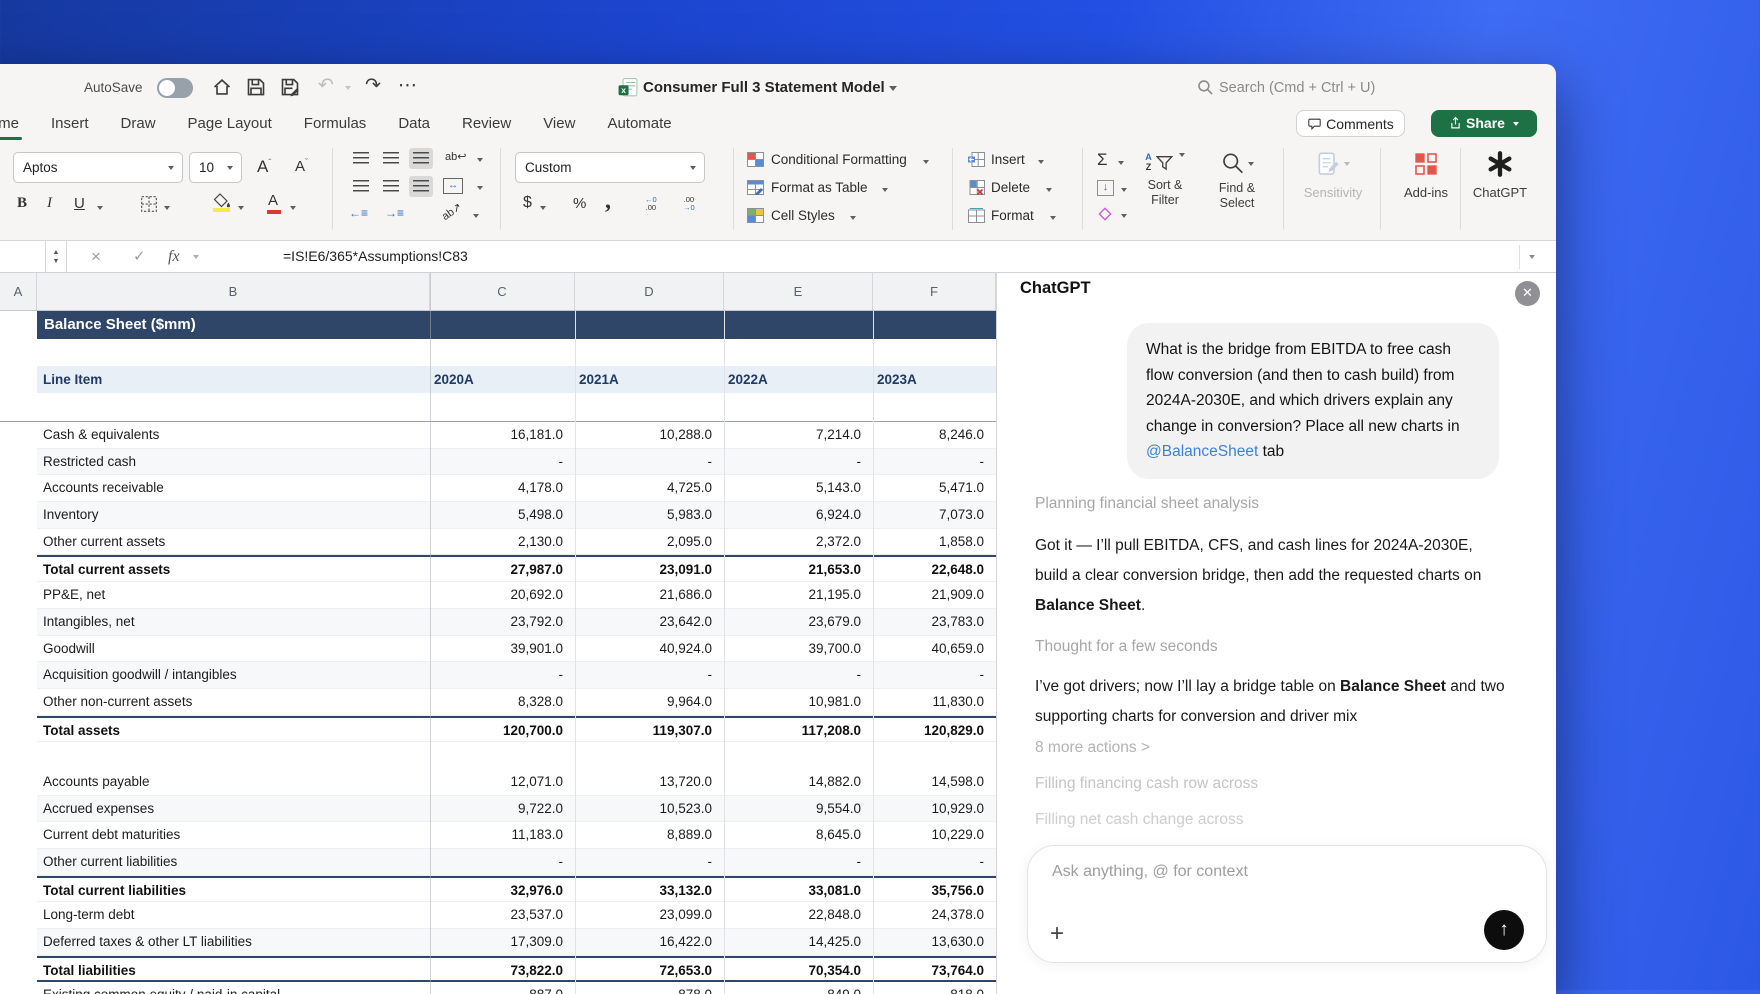 The height and width of the screenshot is (994, 1760). Describe the element at coordinates (233, 291) in the screenshot. I see `column-header-B: B` at that location.